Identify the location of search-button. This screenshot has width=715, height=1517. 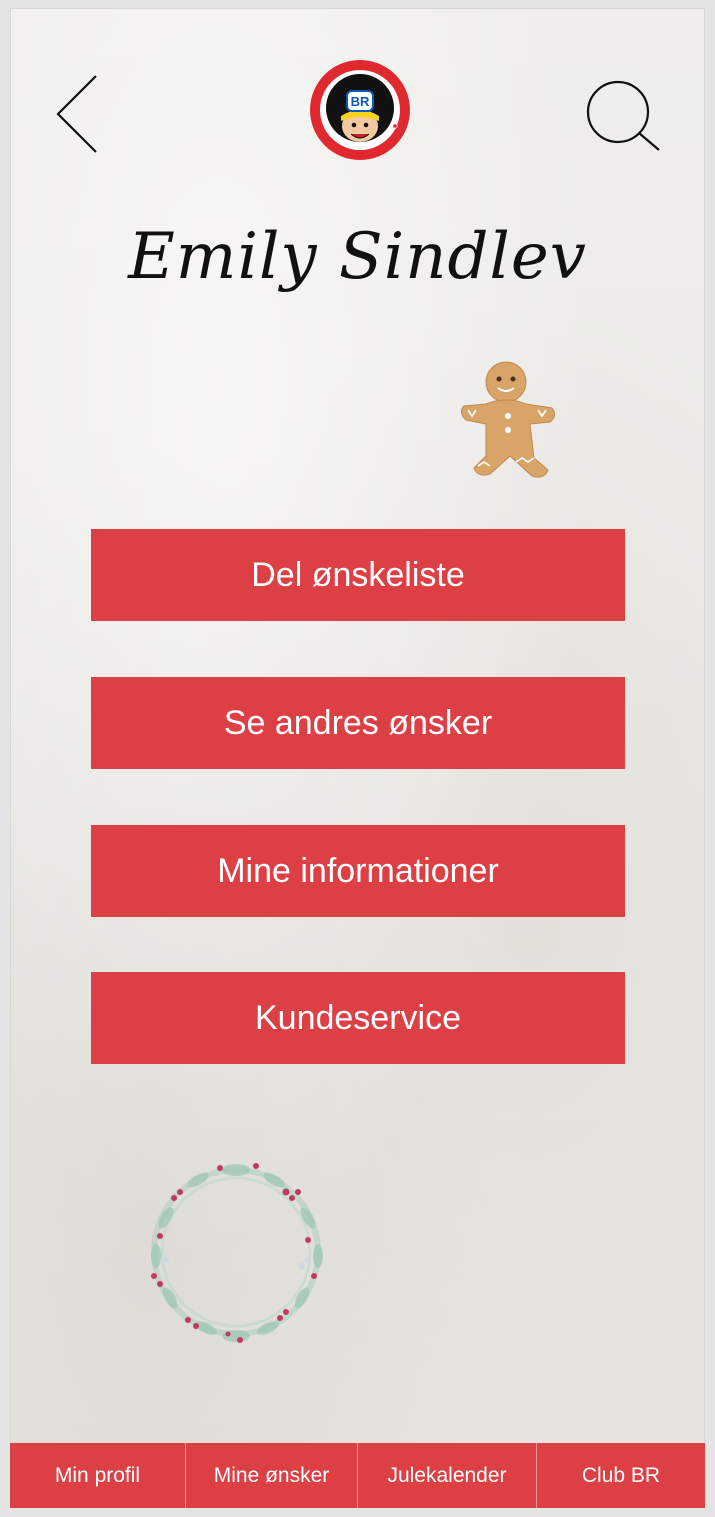
(624, 118).